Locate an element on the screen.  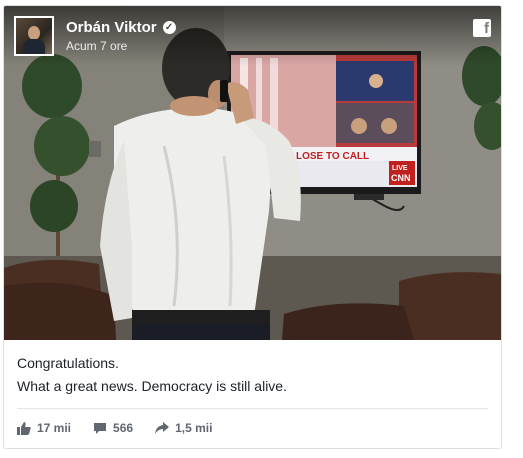
comment-icon is located at coordinates (100, 428).